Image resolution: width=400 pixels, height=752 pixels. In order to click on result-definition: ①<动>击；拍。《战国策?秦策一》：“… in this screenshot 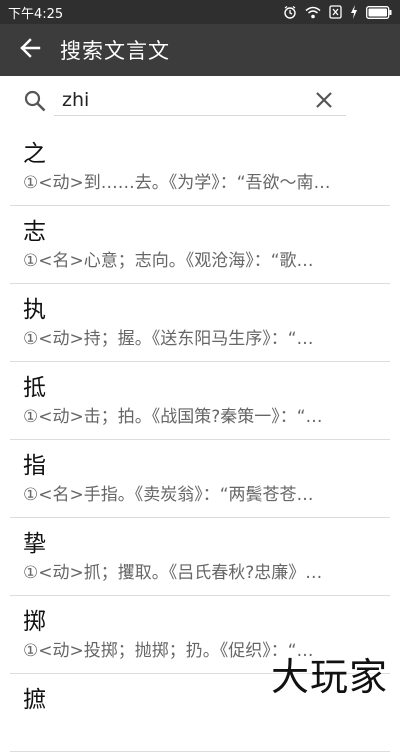, I will do `click(173, 417)`.